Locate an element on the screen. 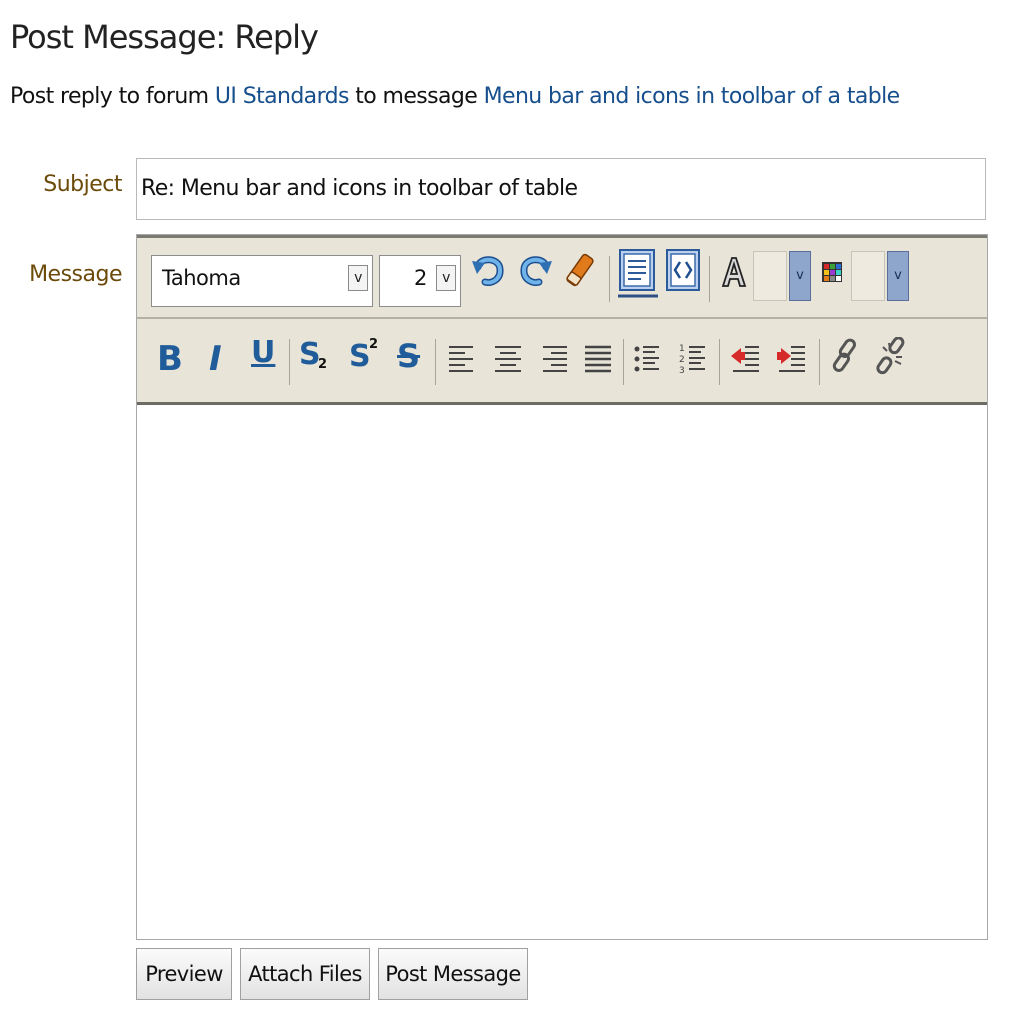 The height and width of the screenshot is (1024, 1024). redo-icon is located at coordinates (535, 271).